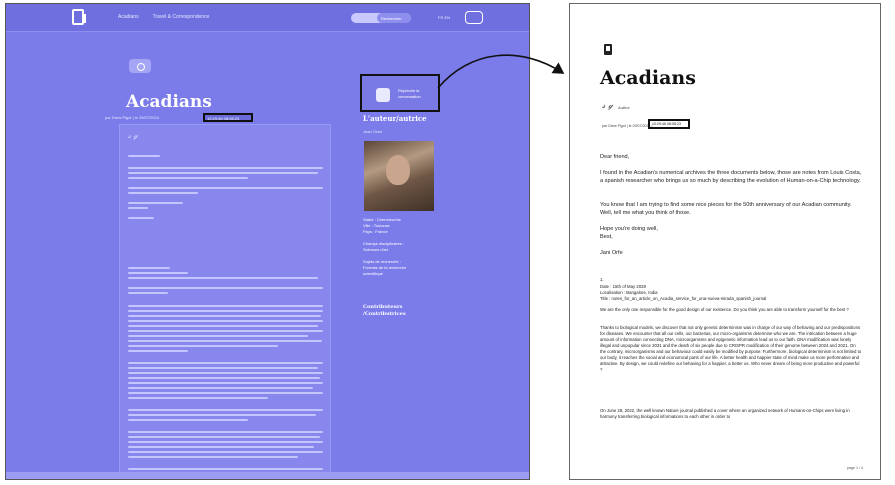 This screenshot has height=485, width=895. I want to click on page-number: page 1 / 4, so click(855, 468).